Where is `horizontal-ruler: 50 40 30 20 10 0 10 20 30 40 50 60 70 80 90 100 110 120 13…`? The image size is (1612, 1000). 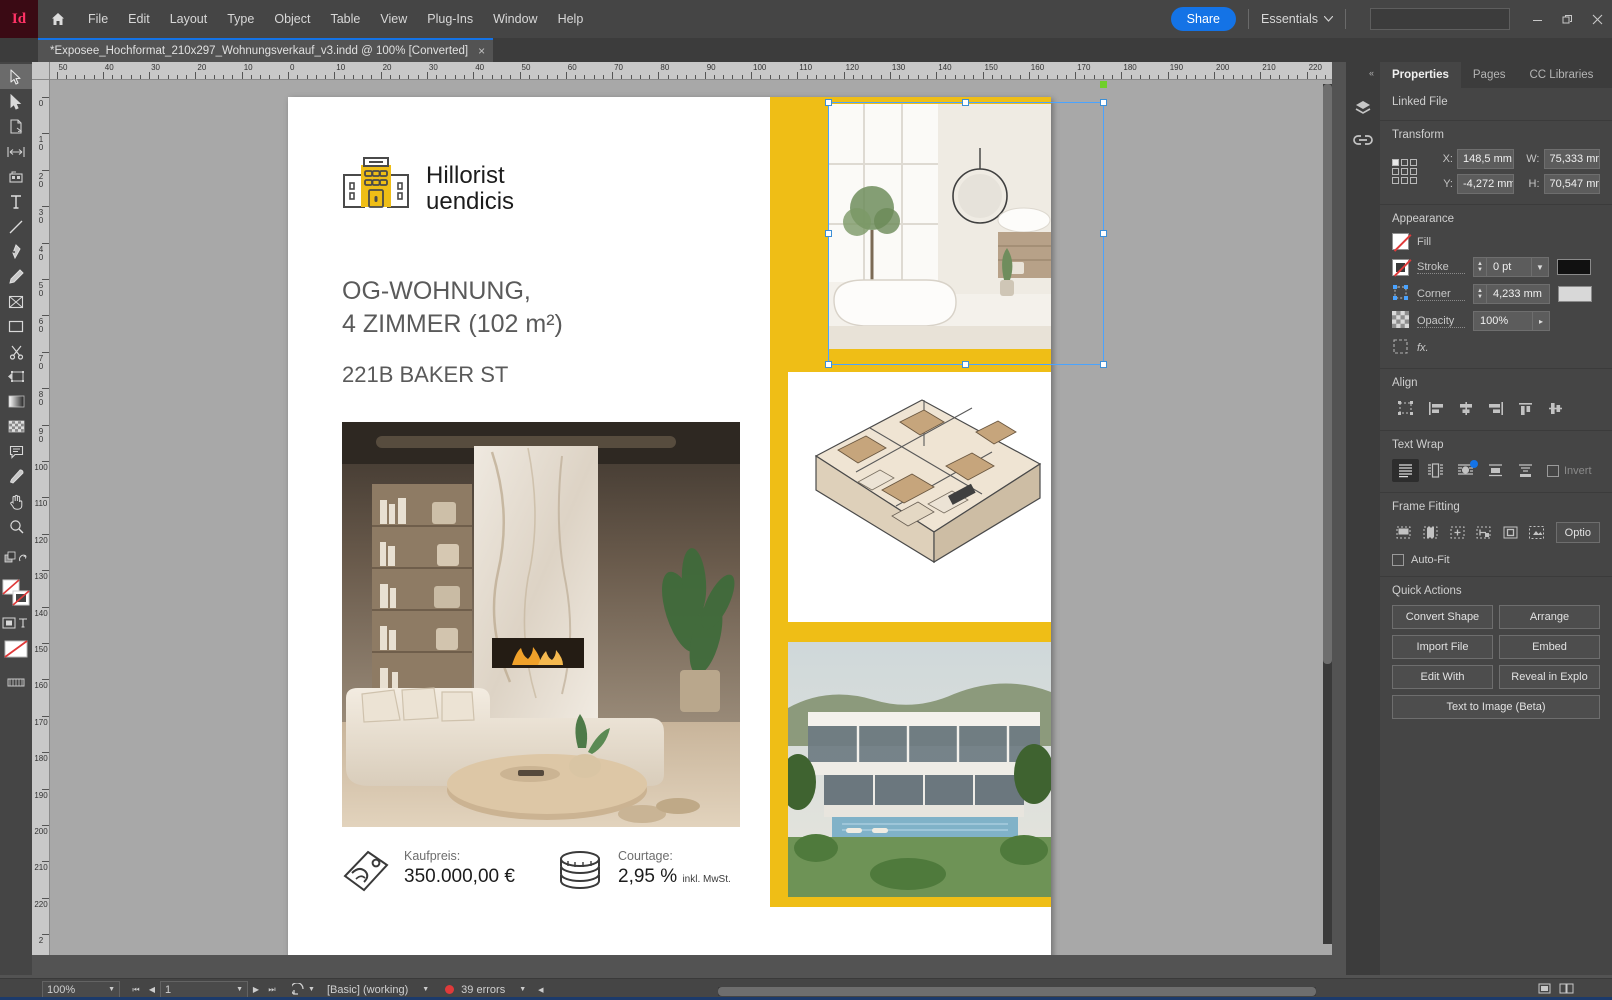
horizontal-ruler: 50 40 30 20 10 0 10 20 30 40 50 60 70 80 90 100 110 120 13… is located at coordinates (691, 71).